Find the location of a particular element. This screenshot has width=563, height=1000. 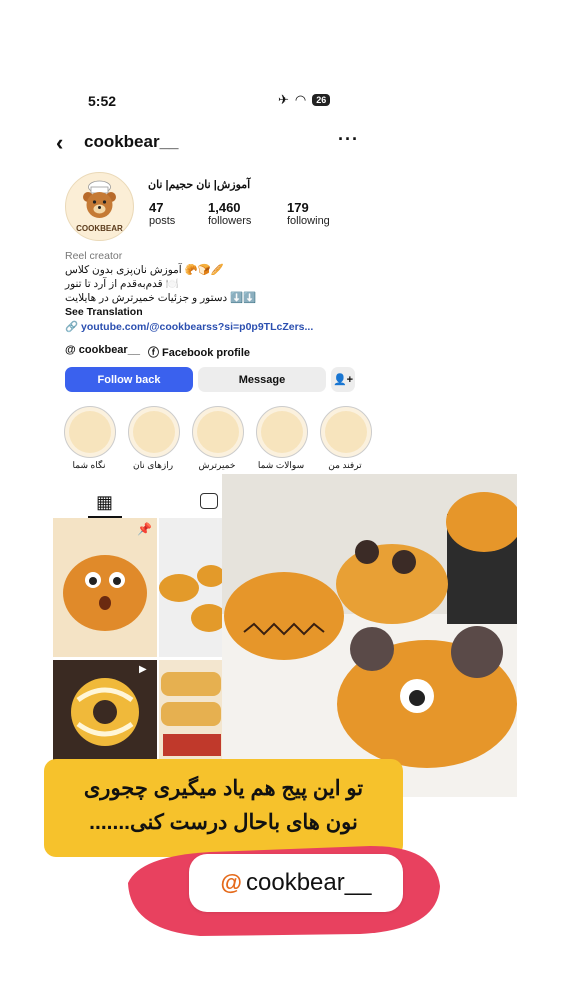

highlight-label: نگاه شما is located at coordinates (89, 465).